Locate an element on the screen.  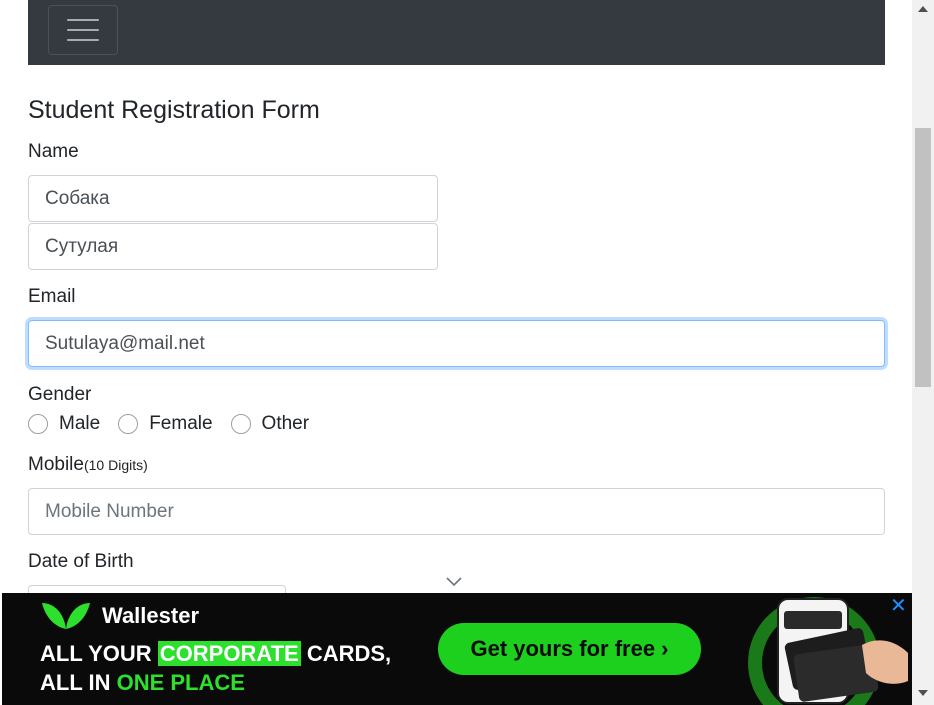
wallester-logo-icon is located at coordinates (66, 616).